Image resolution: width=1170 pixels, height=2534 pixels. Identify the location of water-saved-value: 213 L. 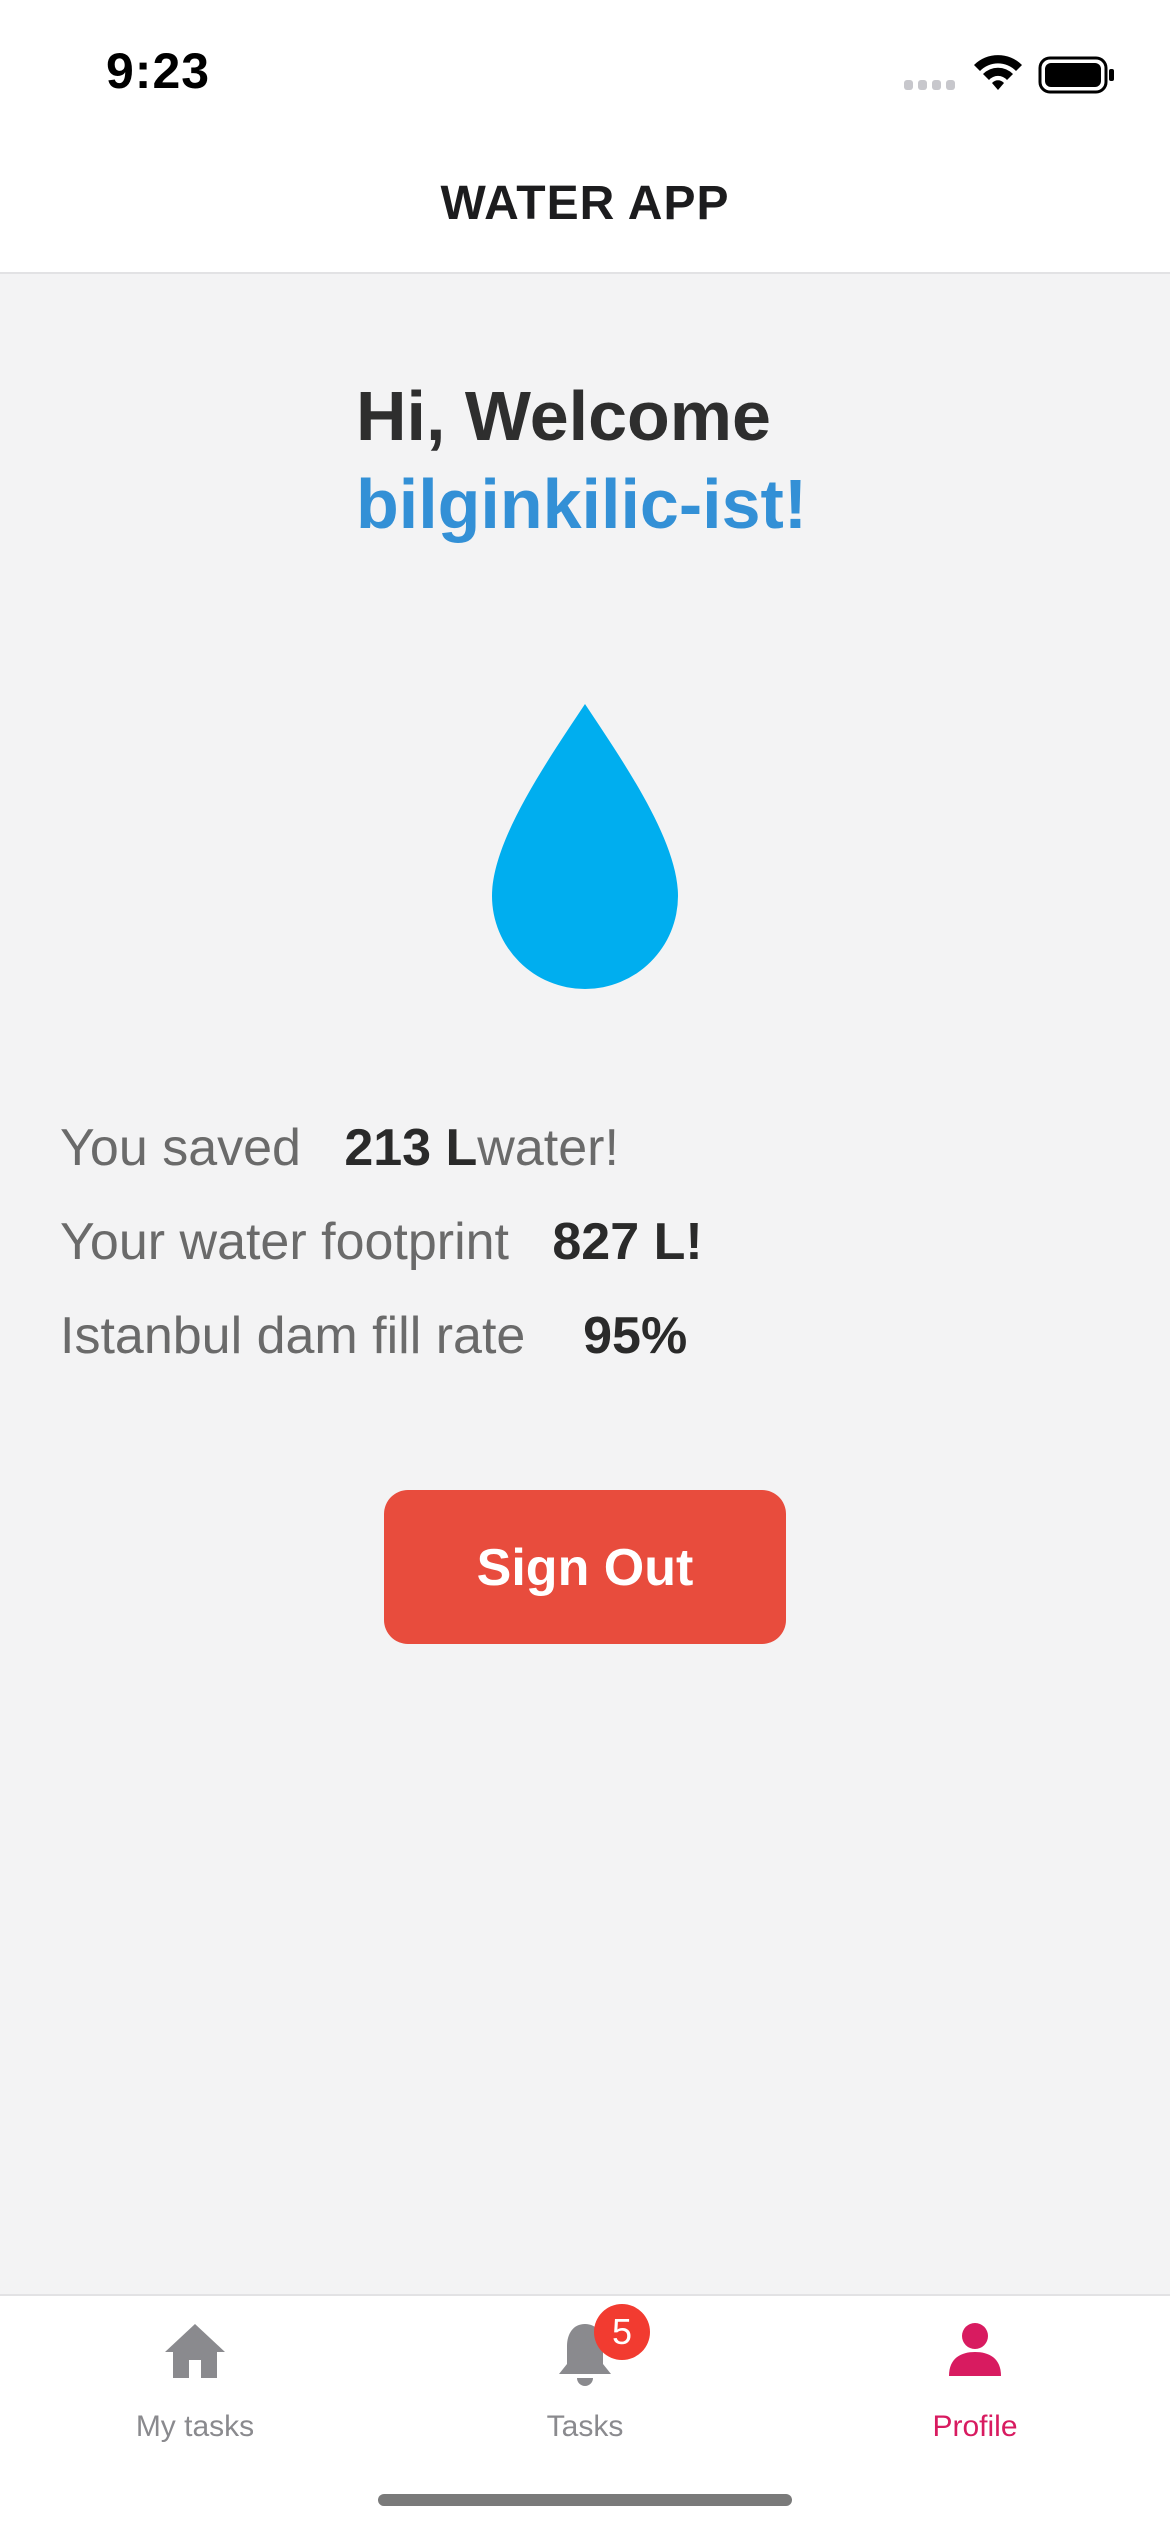
(411, 1148).